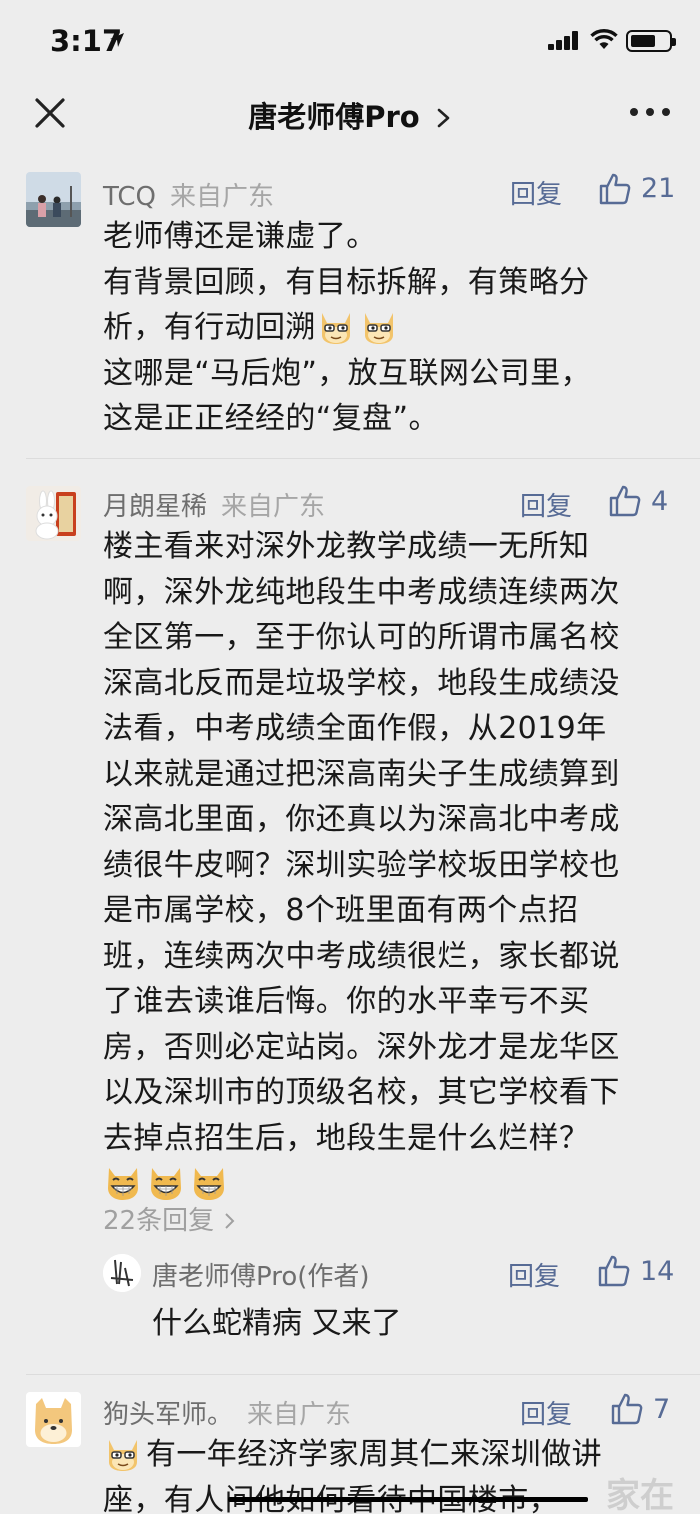  I want to click on comment-line-text: 析，有行动回溯, so click(209, 327).